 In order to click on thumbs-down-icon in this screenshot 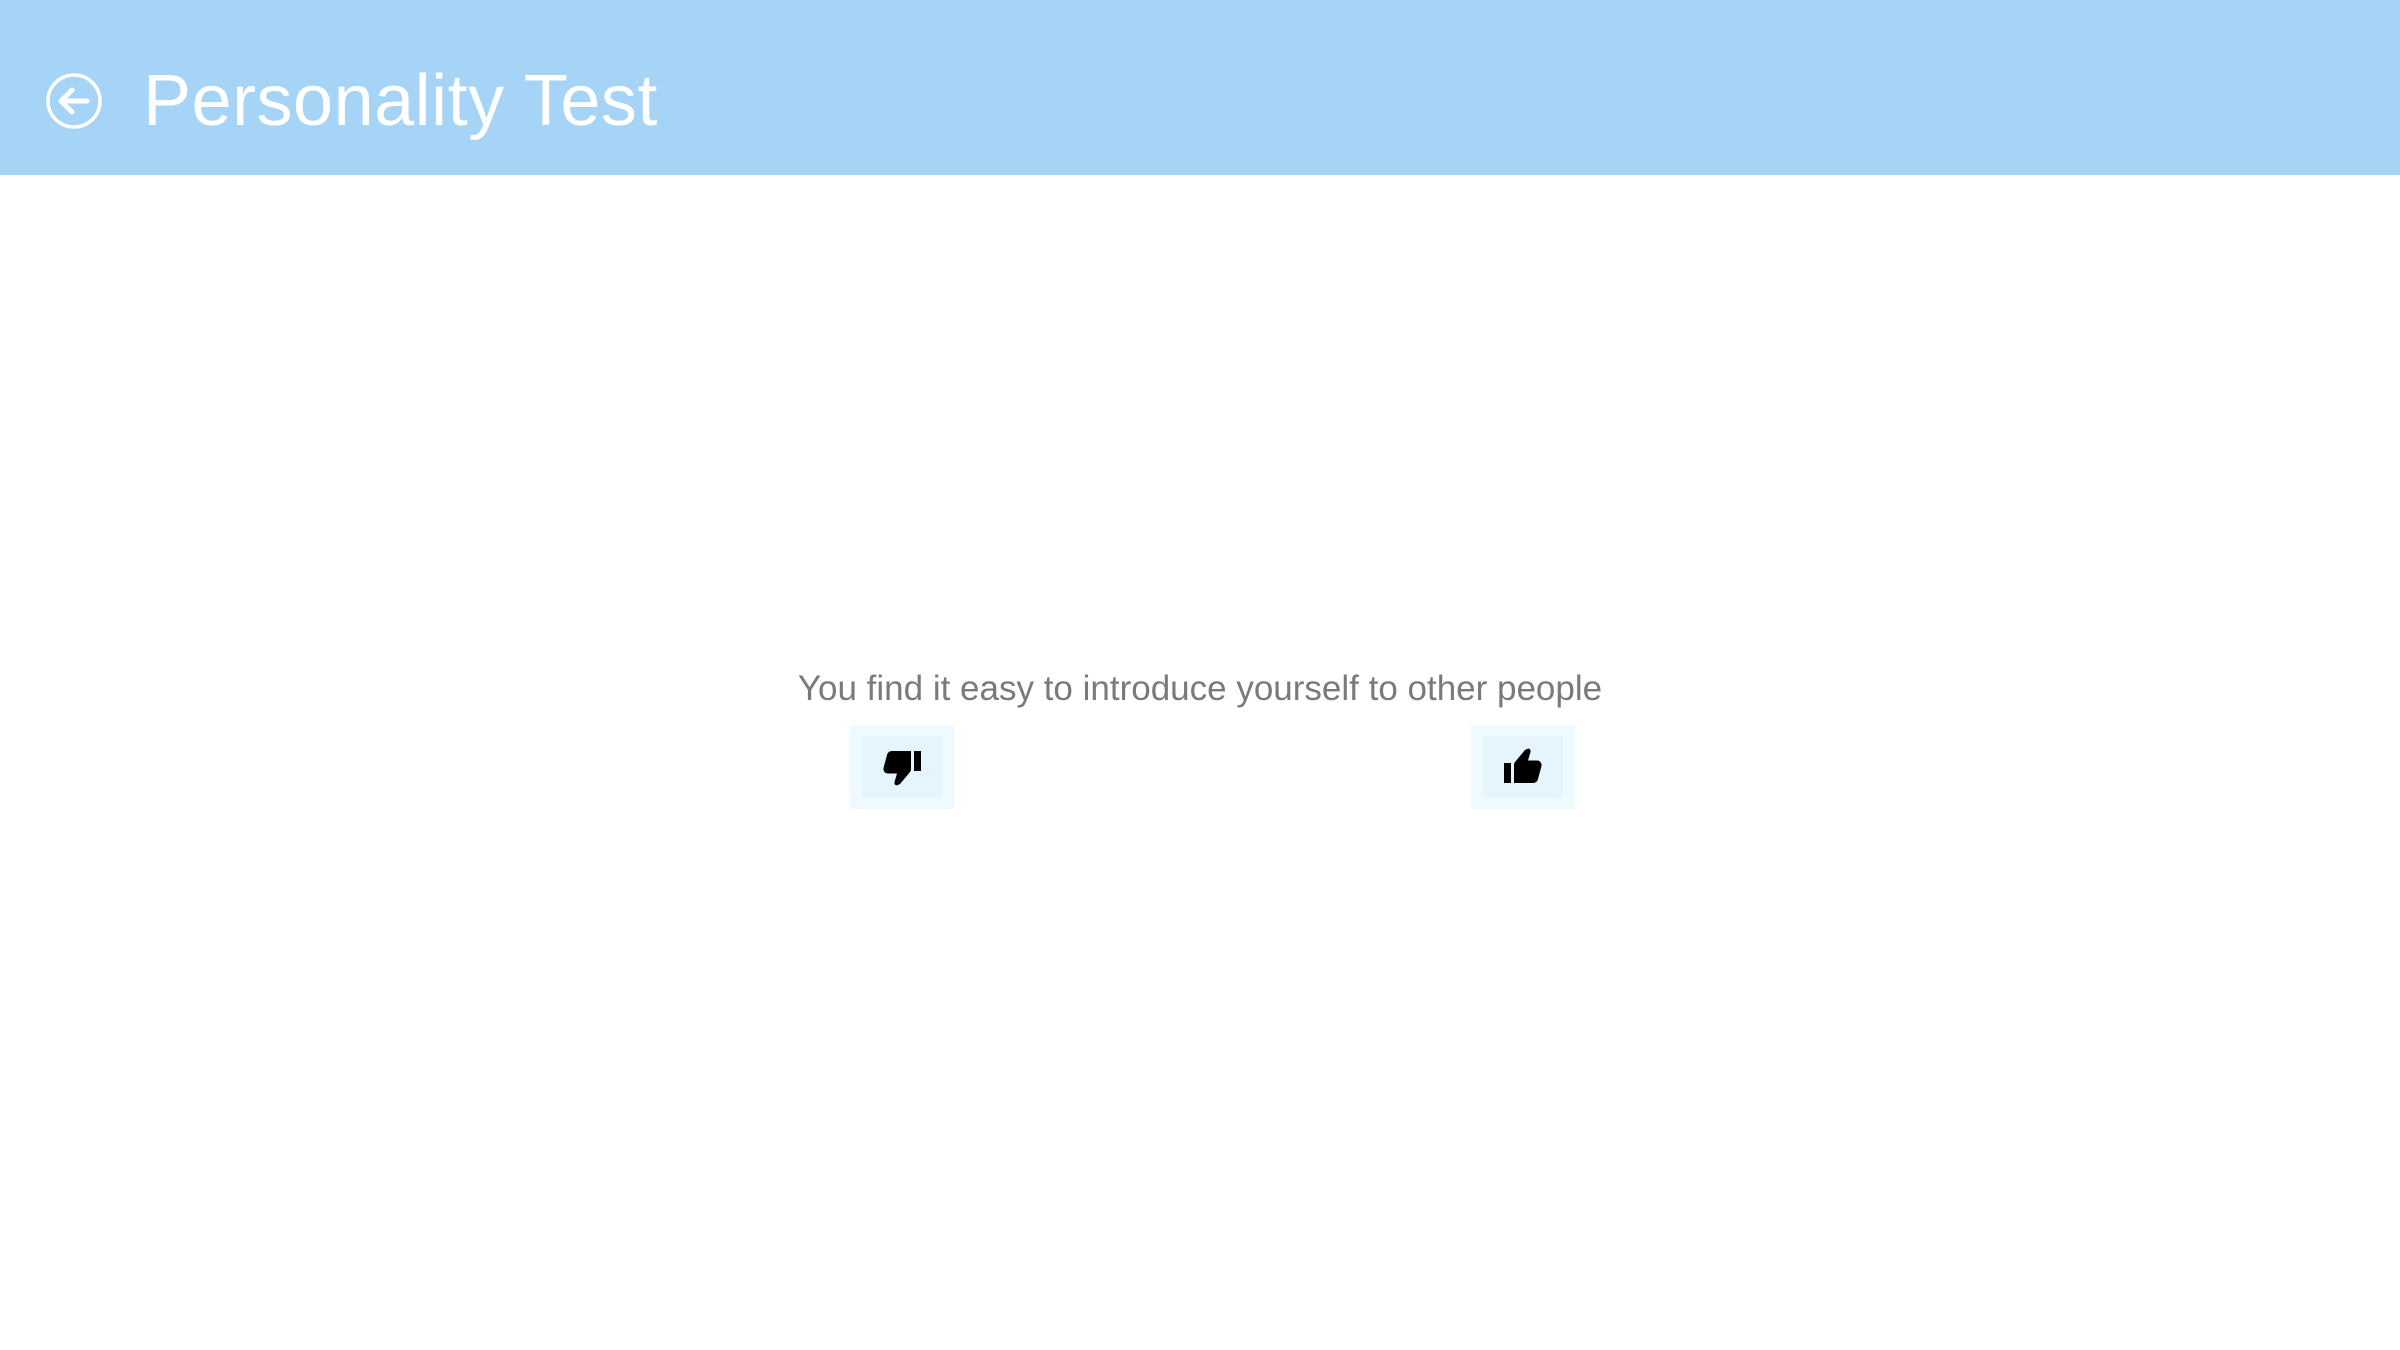, I will do `click(902, 768)`.